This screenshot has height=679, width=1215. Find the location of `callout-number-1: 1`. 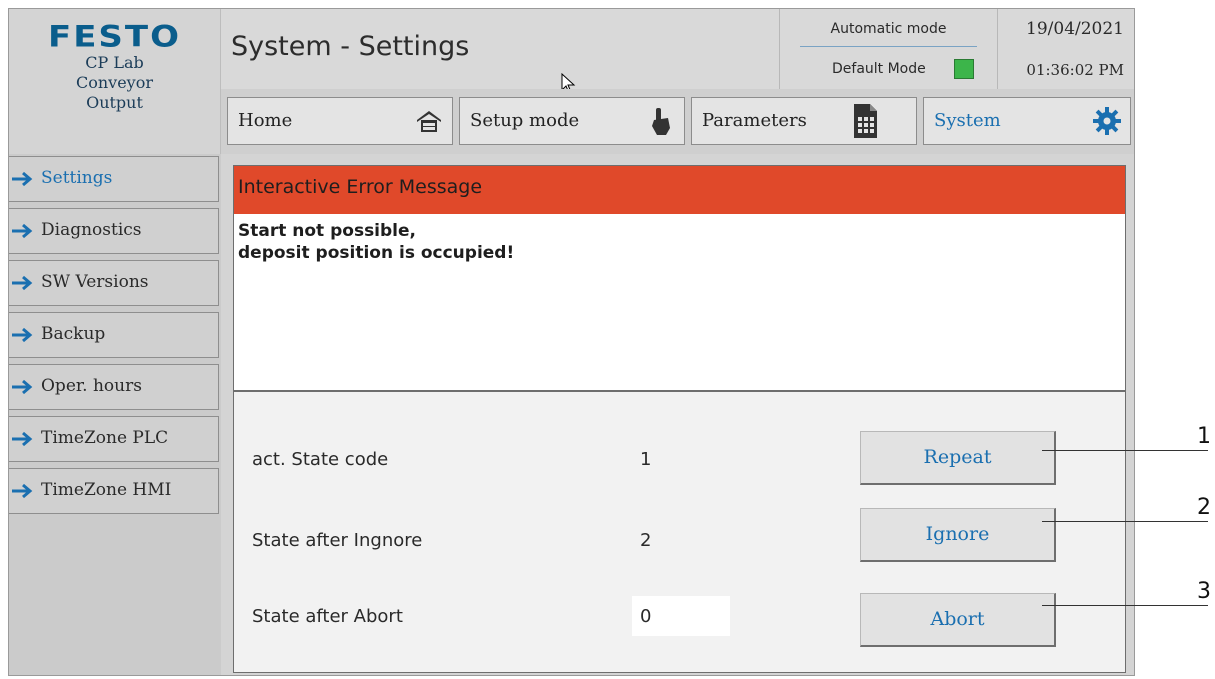

callout-number-1: 1 is located at coordinates (1204, 436).